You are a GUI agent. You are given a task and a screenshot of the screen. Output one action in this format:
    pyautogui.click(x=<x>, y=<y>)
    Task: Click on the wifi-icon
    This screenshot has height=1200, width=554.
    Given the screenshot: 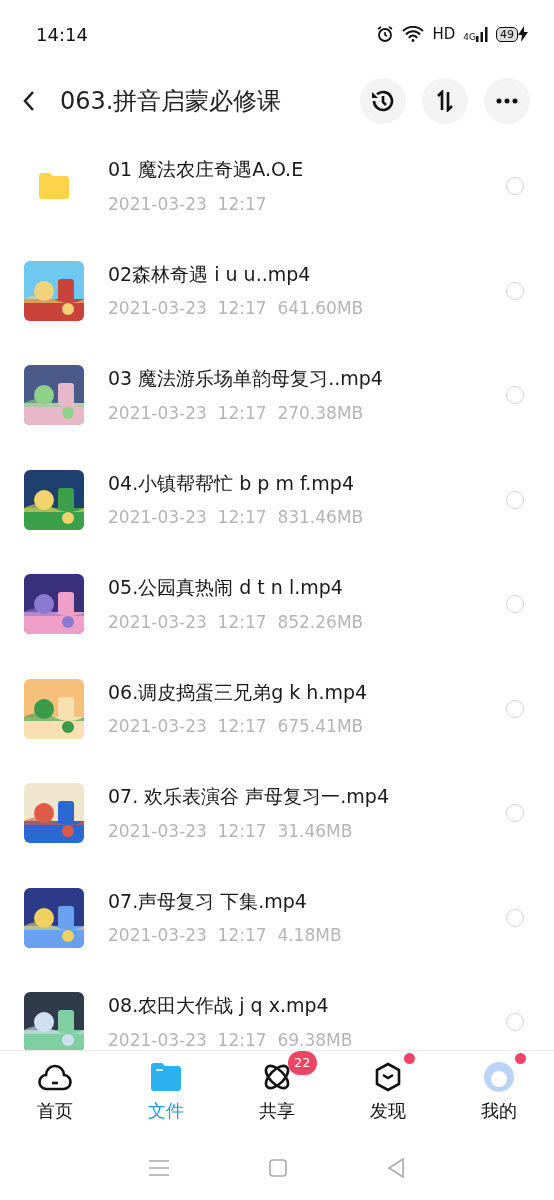 What is the action you would take?
    pyautogui.click(x=413, y=34)
    